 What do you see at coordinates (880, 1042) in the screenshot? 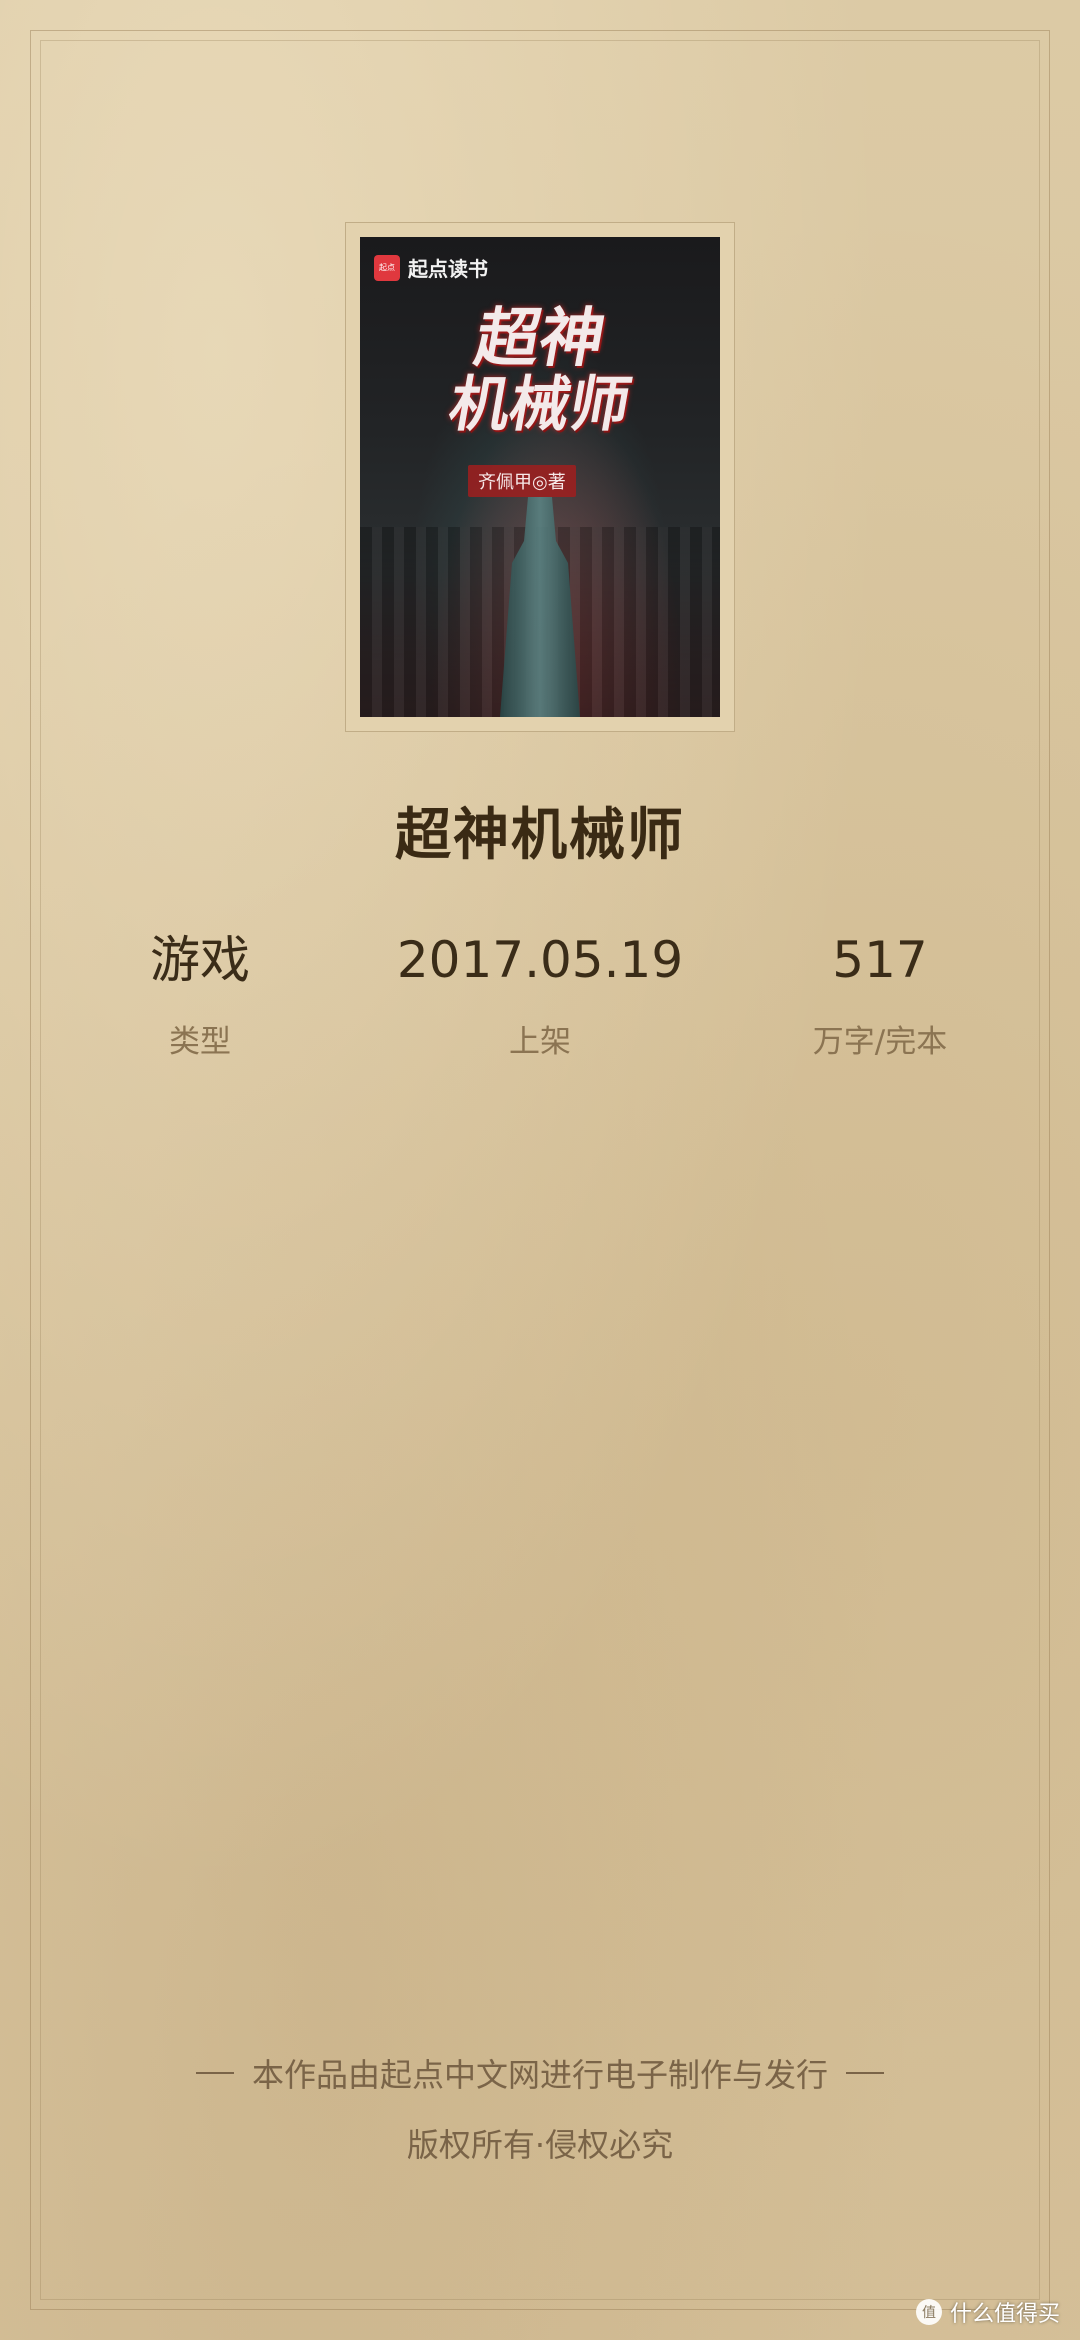
I see `stat-wordcount-label: 万字/完本` at bounding box center [880, 1042].